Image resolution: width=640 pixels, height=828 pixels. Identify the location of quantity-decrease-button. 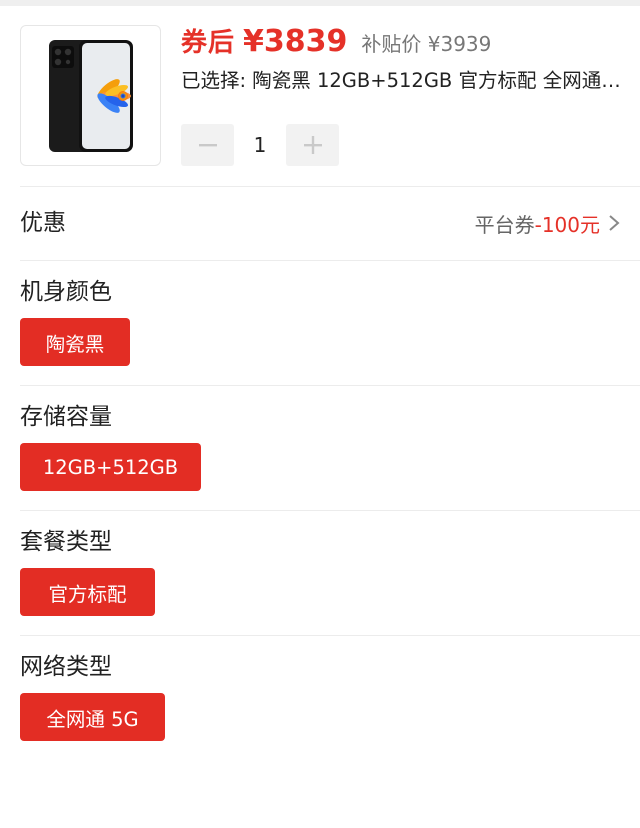
(207, 145).